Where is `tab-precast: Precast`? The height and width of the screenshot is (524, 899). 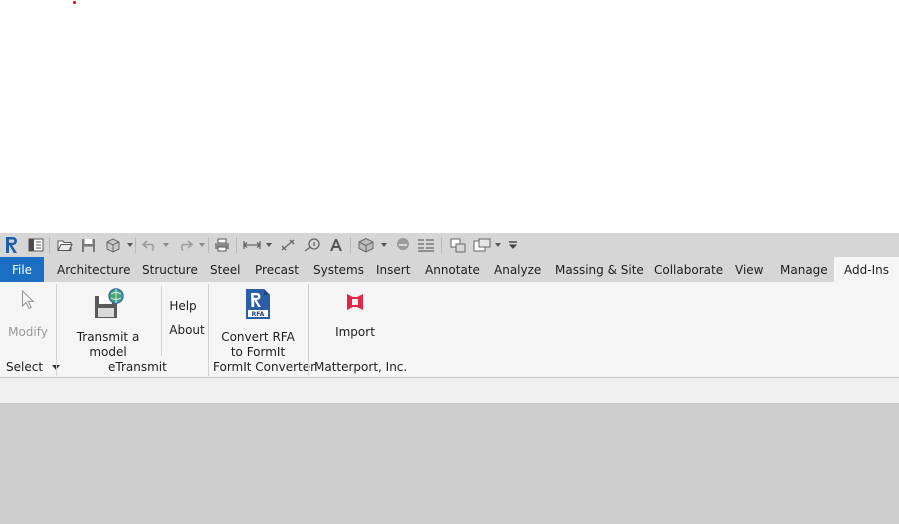
tab-precast: Precast is located at coordinates (277, 269).